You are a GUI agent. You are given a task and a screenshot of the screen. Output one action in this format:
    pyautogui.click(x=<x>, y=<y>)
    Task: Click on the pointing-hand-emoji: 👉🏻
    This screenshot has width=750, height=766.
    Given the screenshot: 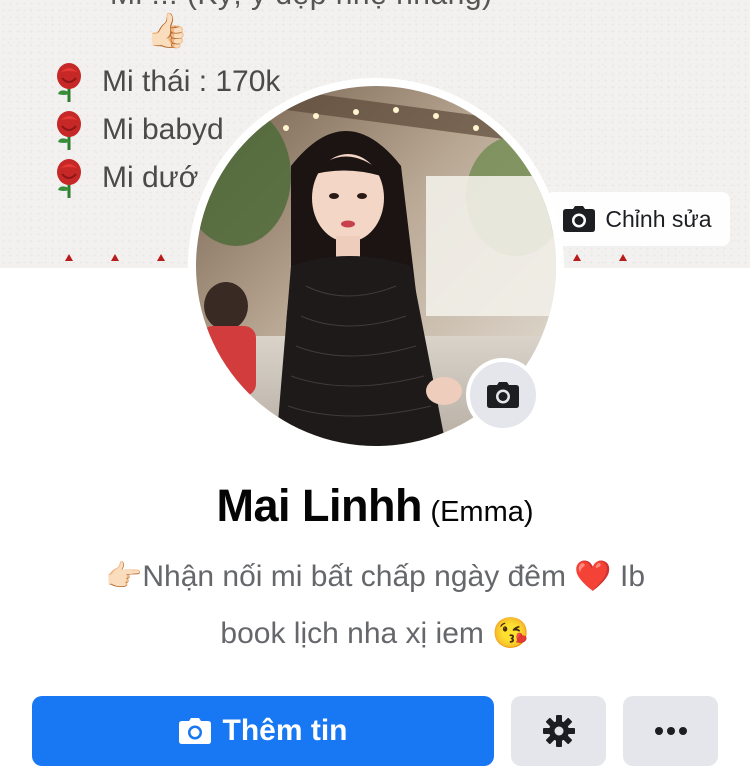 What is the action you would take?
    pyautogui.click(x=123, y=576)
    